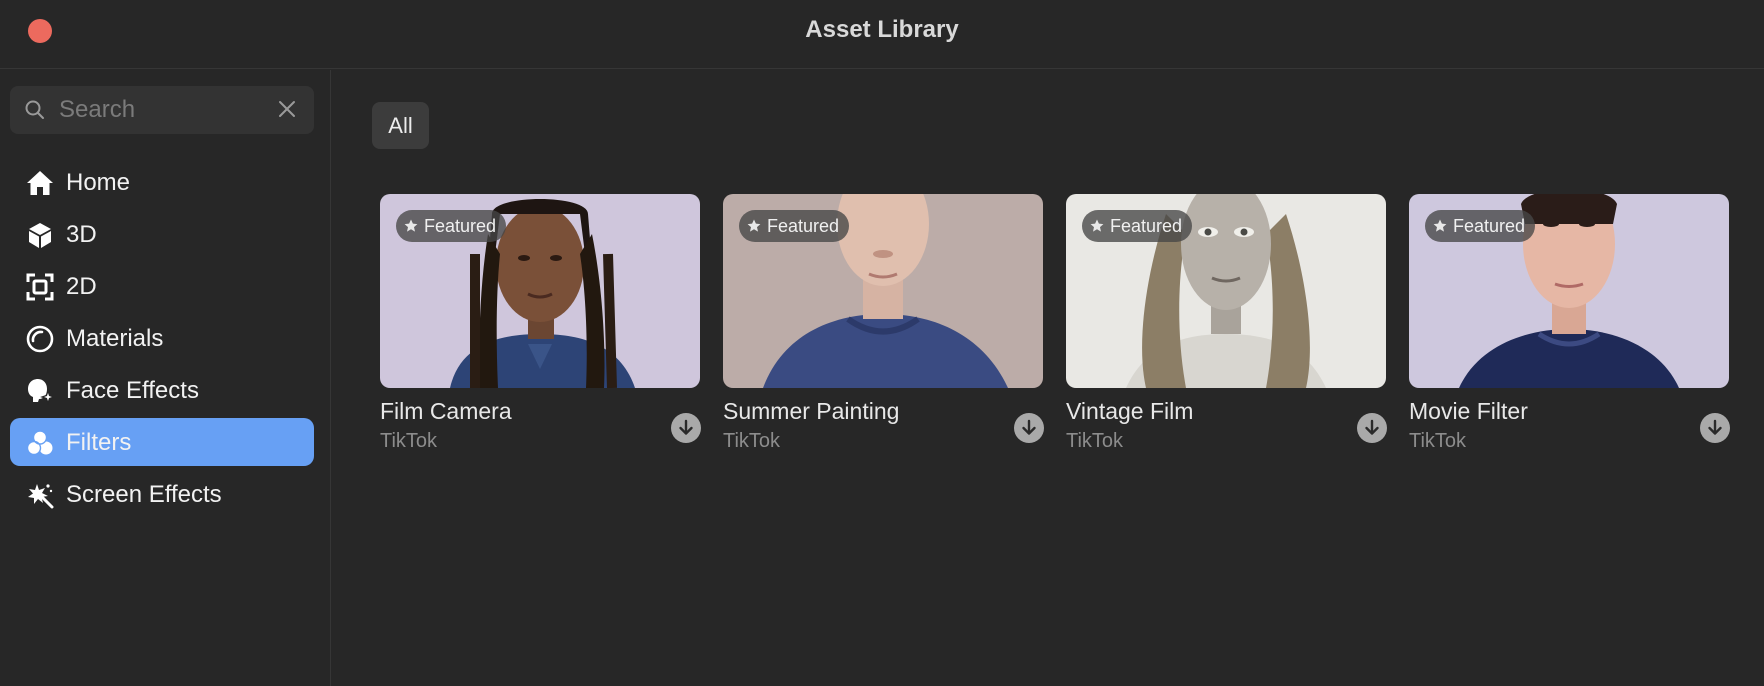  What do you see at coordinates (1468, 411) in the screenshot?
I see `asset-title: Movie Filter` at bounding box center [1468, 411].